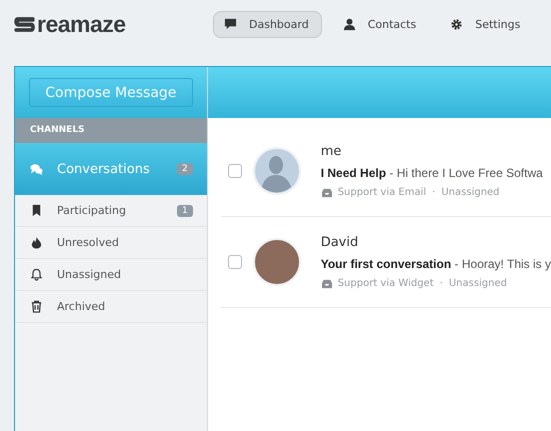 Image resolution: width=551 pixels, height=431 pixels. What do you see at coordinates (276, 171) in the screenshot?
I see `avatar-silhouette-icon` at bounding box center [276, 171].